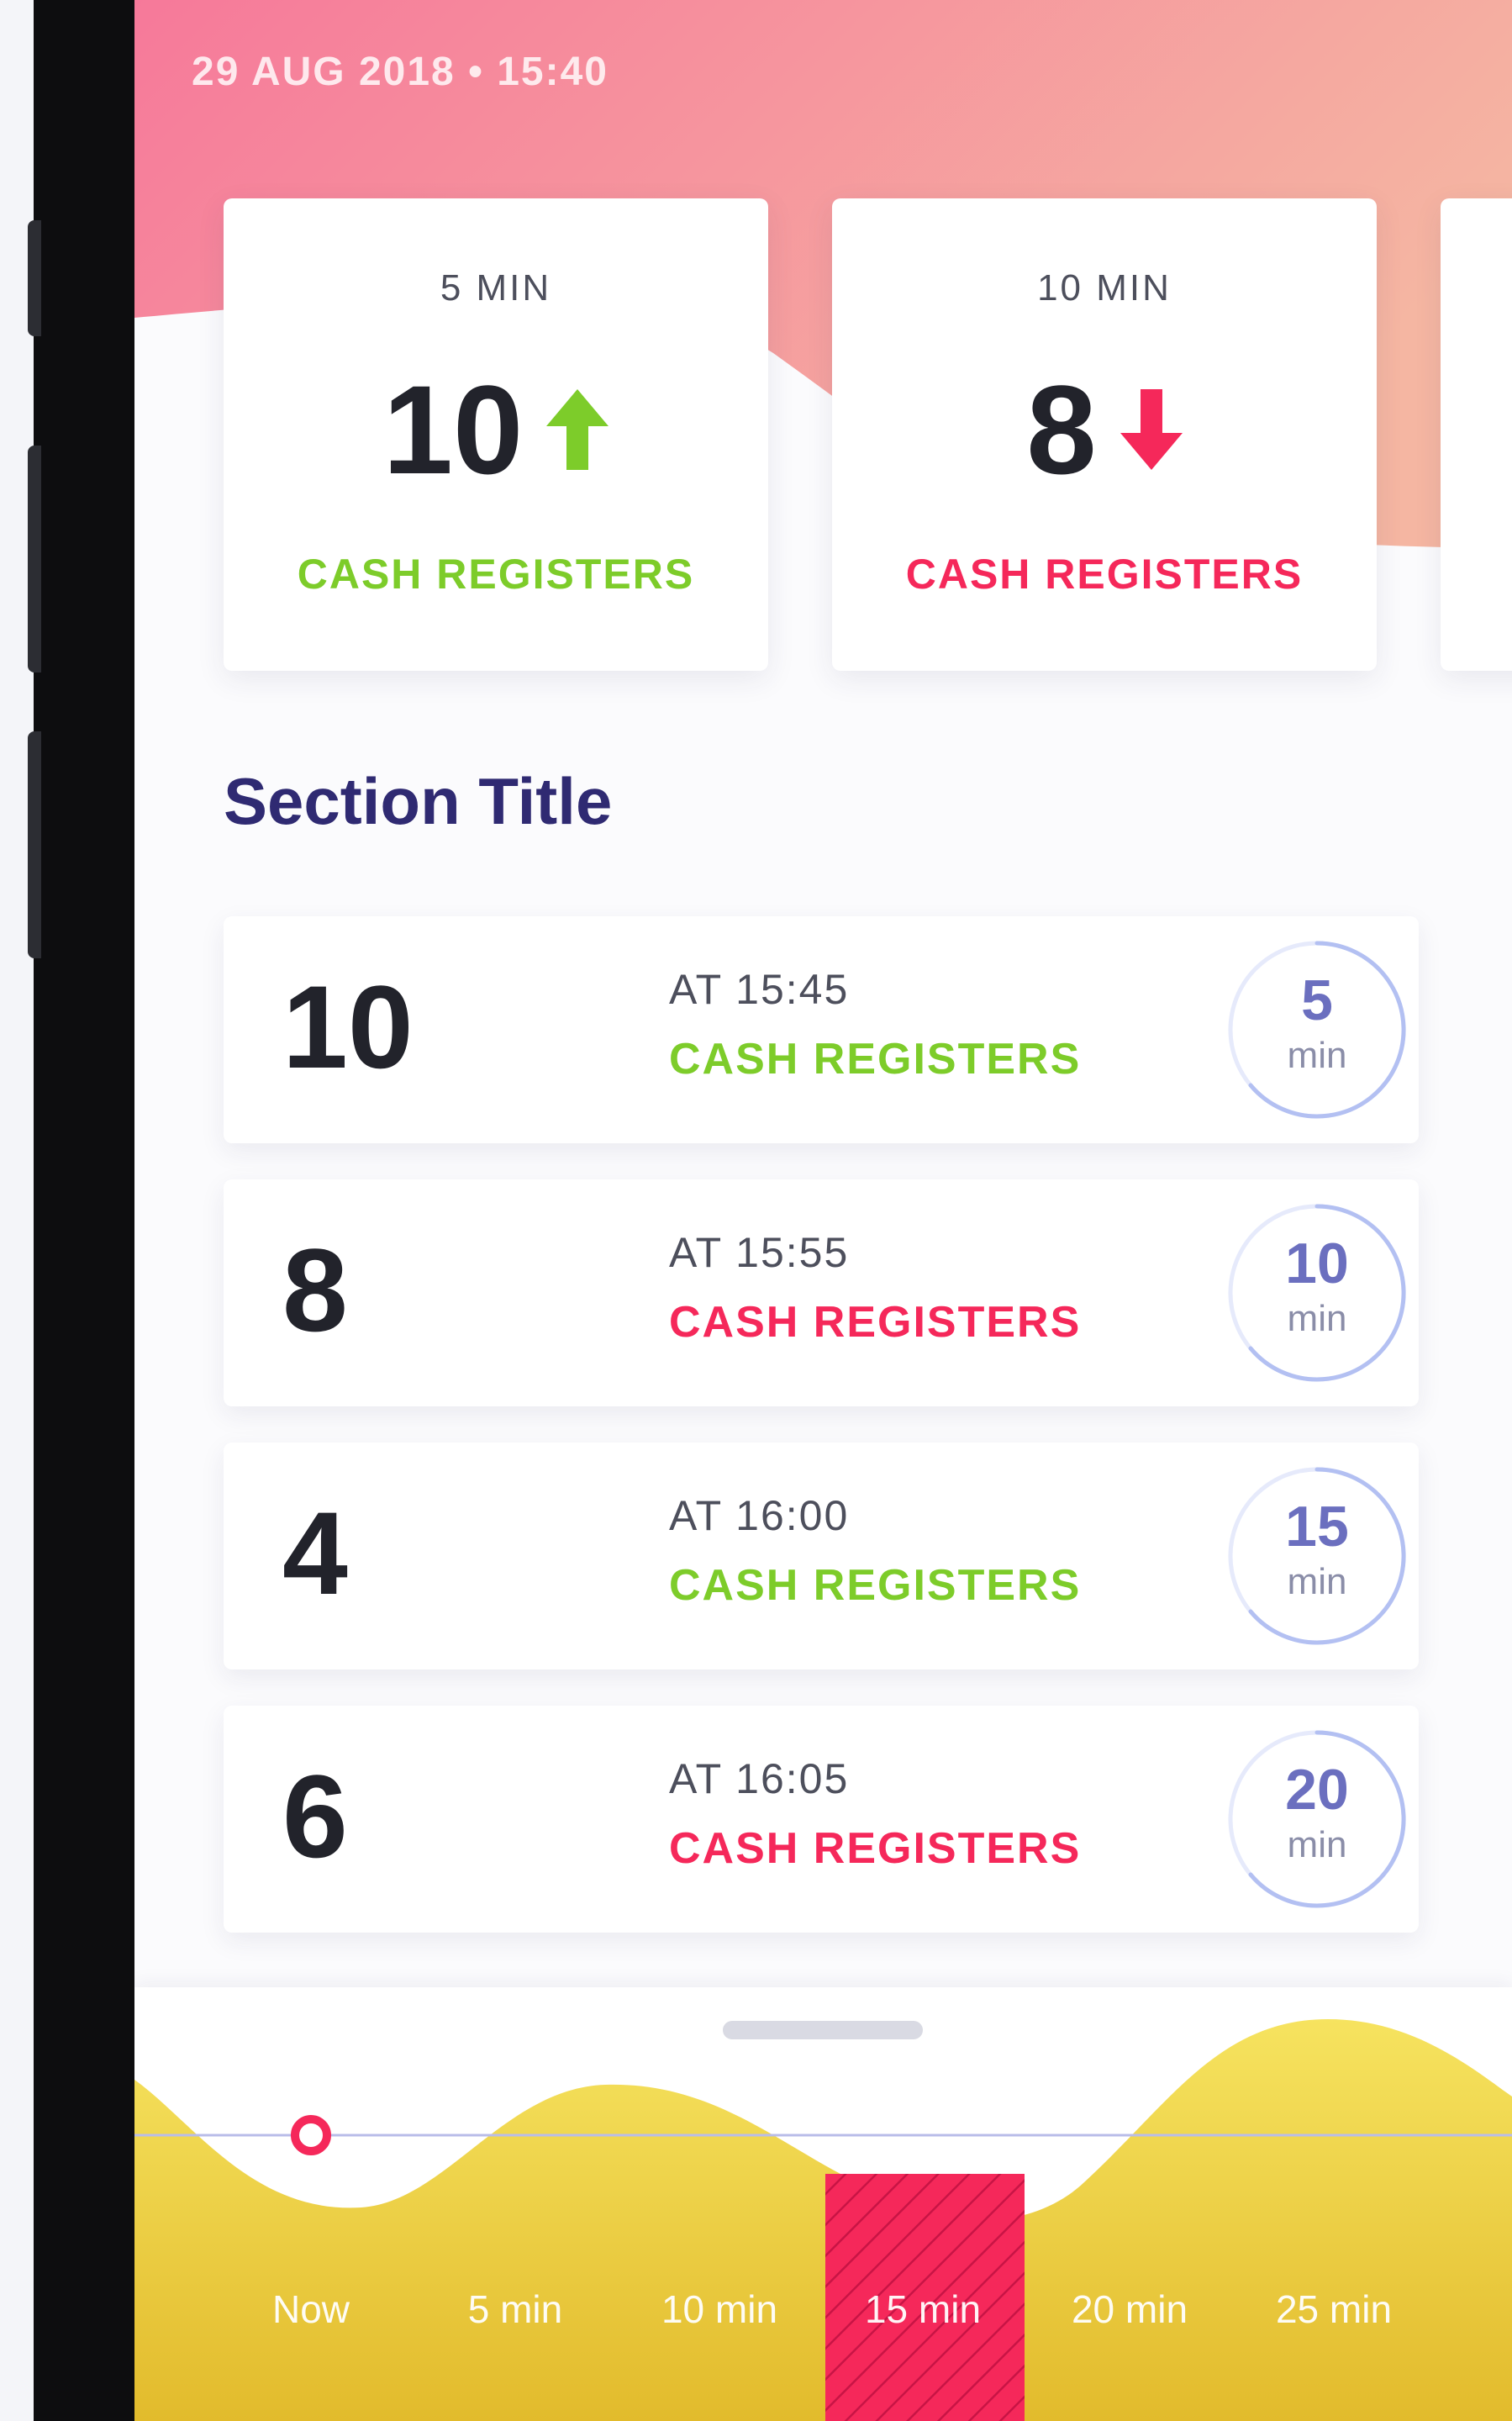  What do you see at coordinates (315, 1290) in the screenshot?
I see `row-count: 8` at bounding box center [315, 1290].